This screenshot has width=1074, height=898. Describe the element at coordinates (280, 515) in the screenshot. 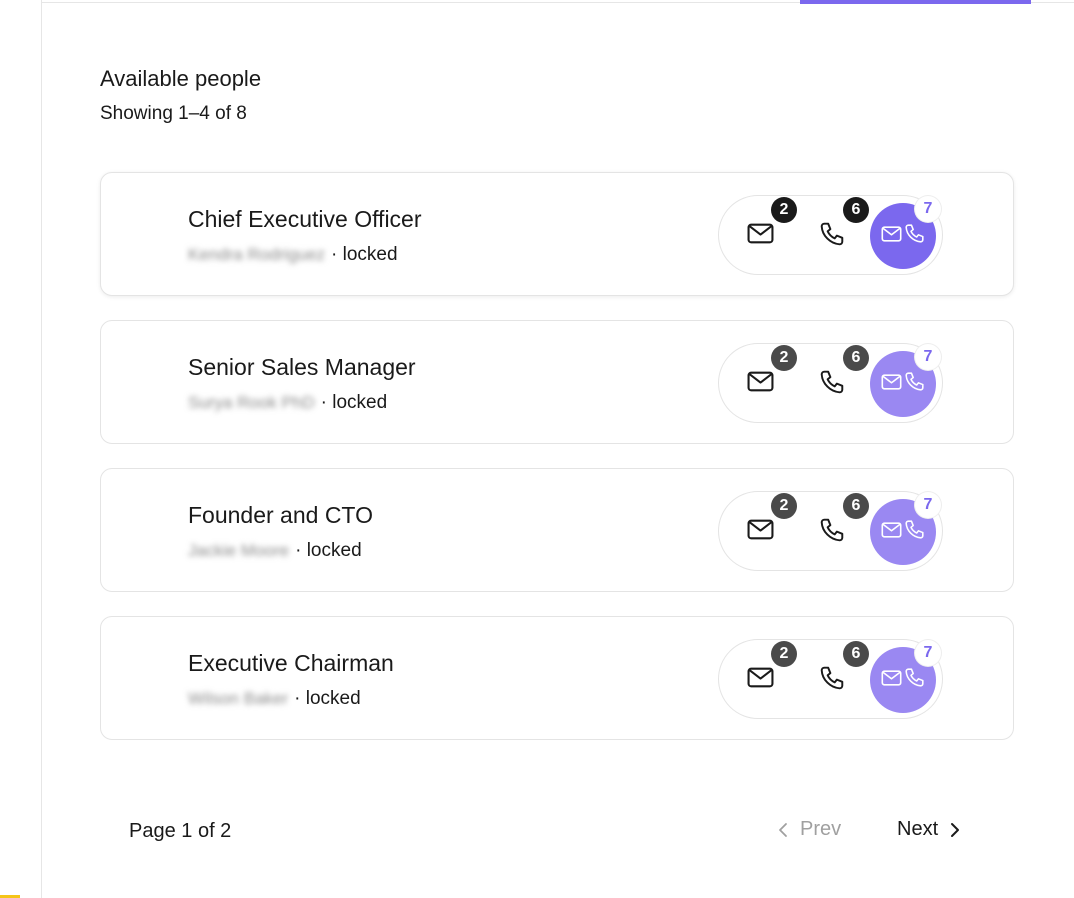

I see `person-job-title: Founder and CTO` at that location.